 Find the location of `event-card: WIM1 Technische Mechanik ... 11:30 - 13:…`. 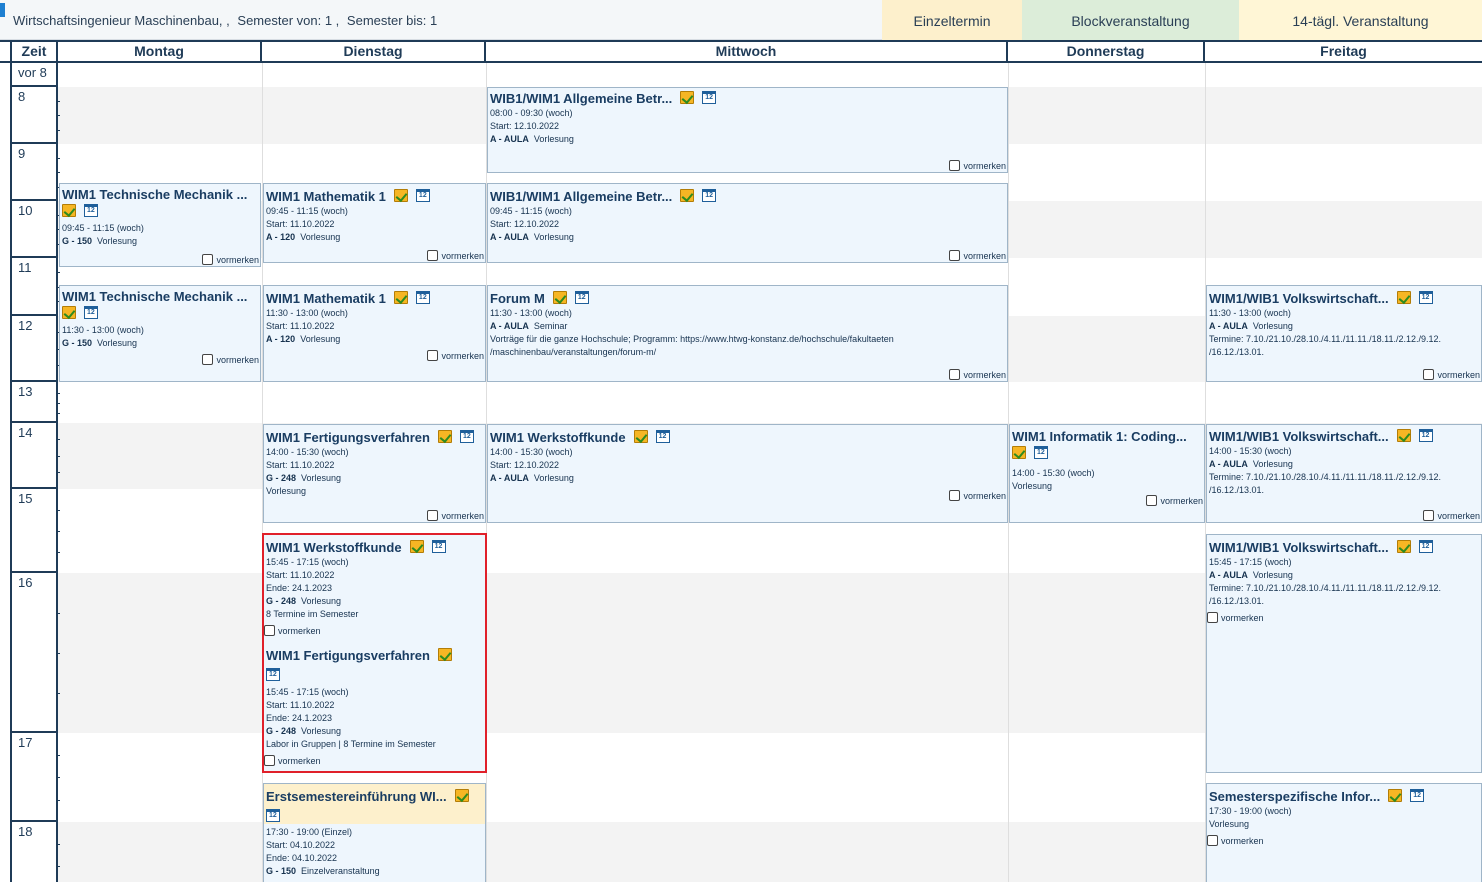

event-card: WIM1 Technische Mechanik ... 11:30 - 13:… is located at coordinates (160, 333).